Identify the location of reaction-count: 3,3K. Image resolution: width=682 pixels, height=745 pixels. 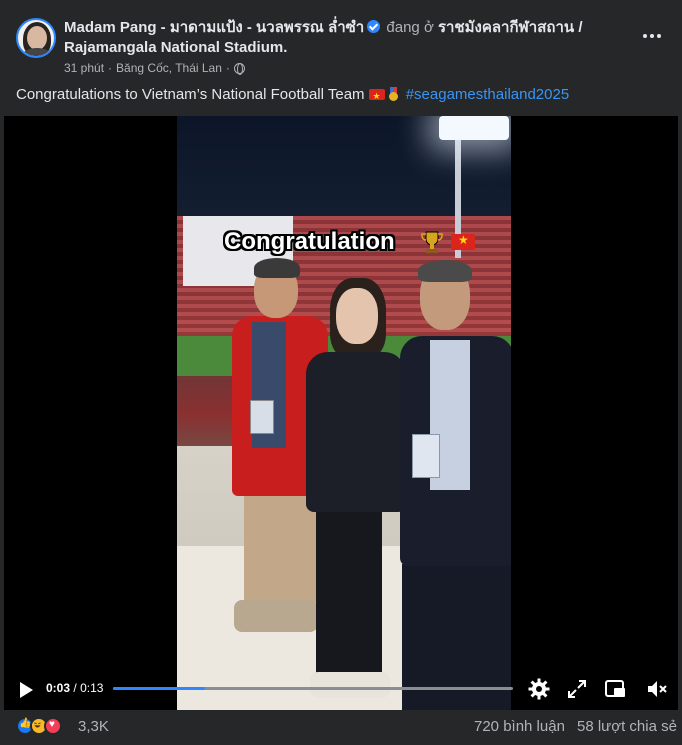
(93, 726).